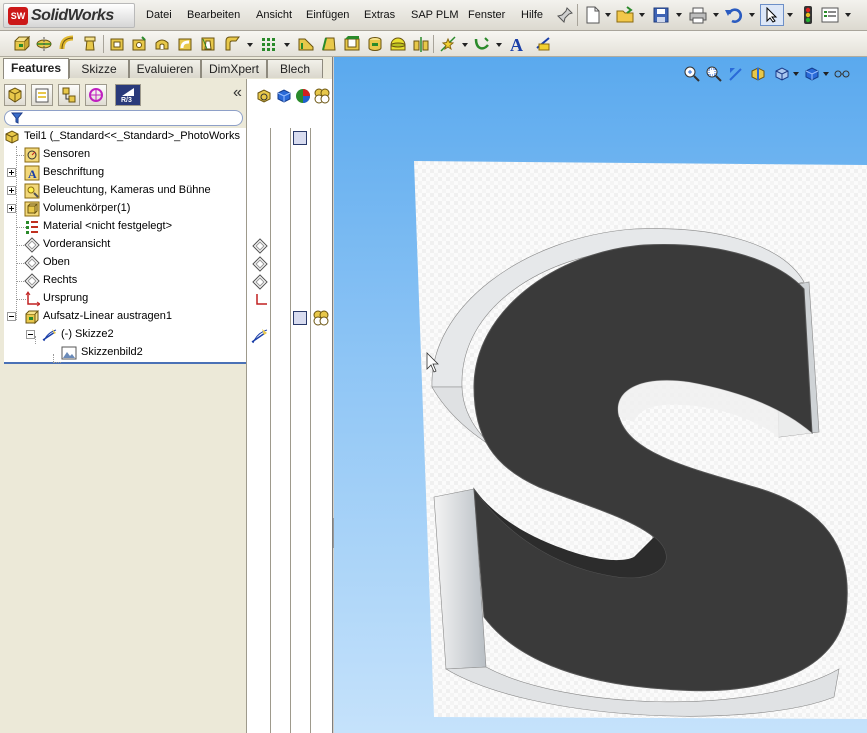 The height and width of the screenshot is (733, 867). Describe the element at coordinates (162, 44) in the screenshot. I see `revolve-cut-icon` at that location.